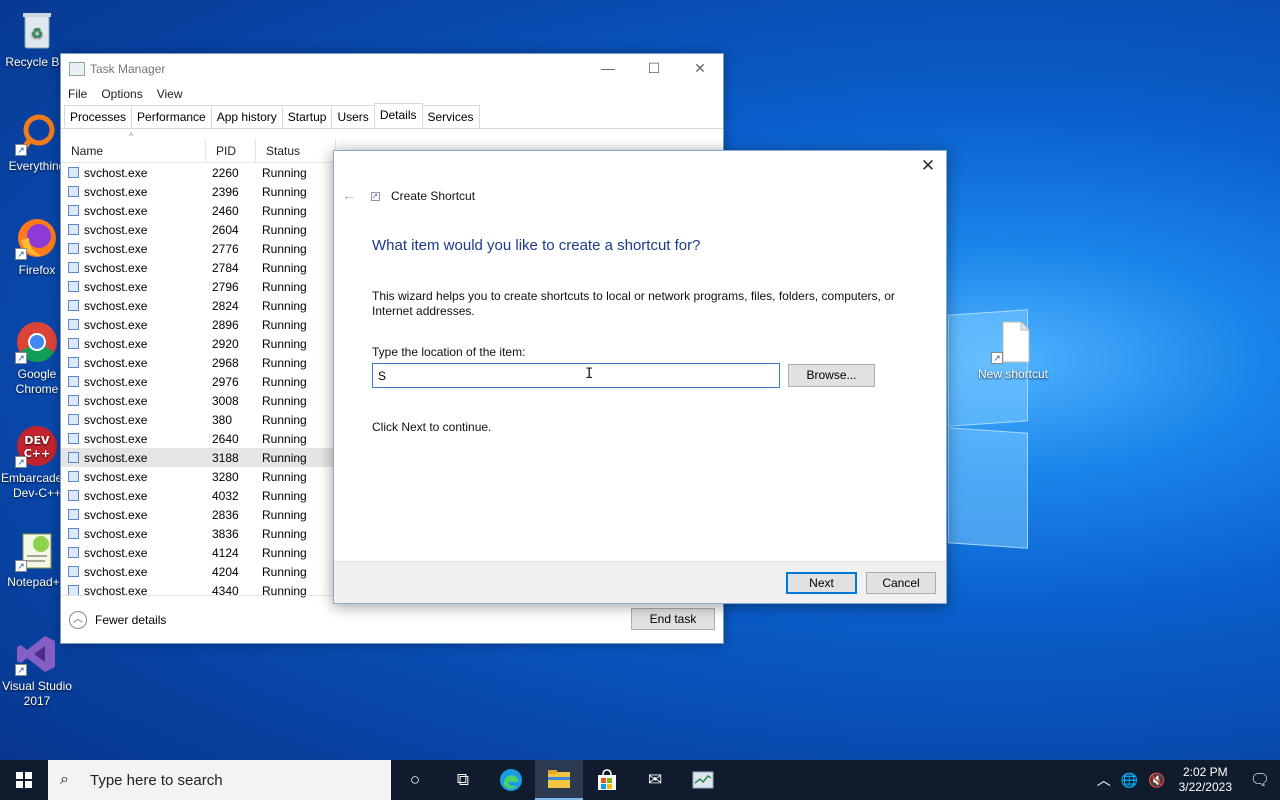  I want to click on process-pid: 2640, so click(225, 438).